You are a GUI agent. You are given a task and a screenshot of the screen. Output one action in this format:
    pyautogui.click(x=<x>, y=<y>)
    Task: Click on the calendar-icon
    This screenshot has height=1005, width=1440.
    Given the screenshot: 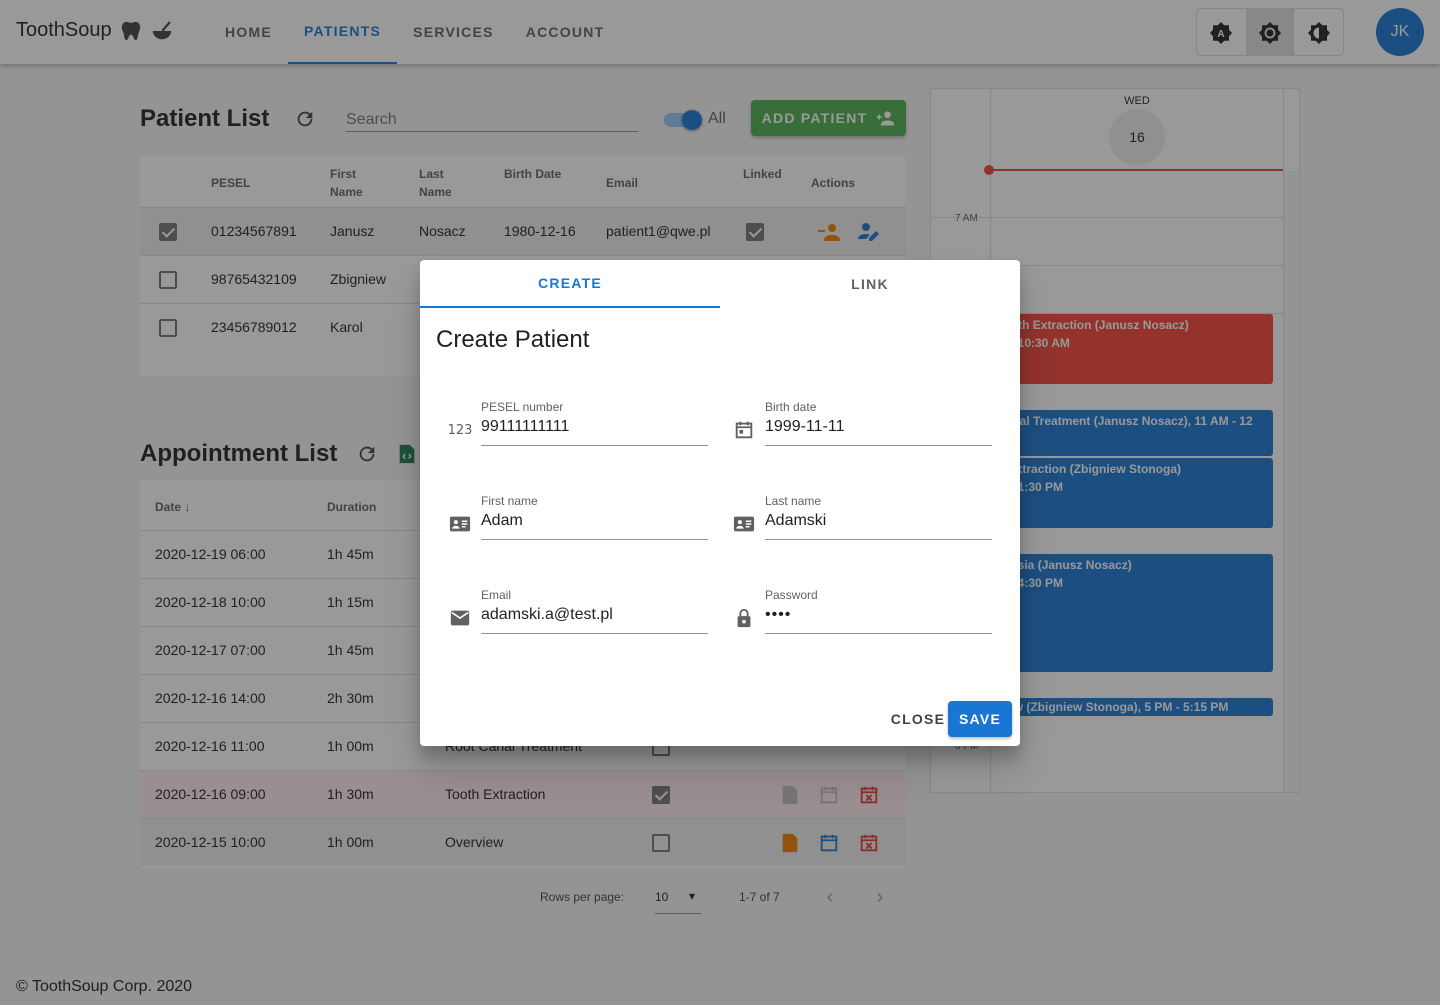 What is the action you would take?
    pyautogui.click(x=744, y=430)
    